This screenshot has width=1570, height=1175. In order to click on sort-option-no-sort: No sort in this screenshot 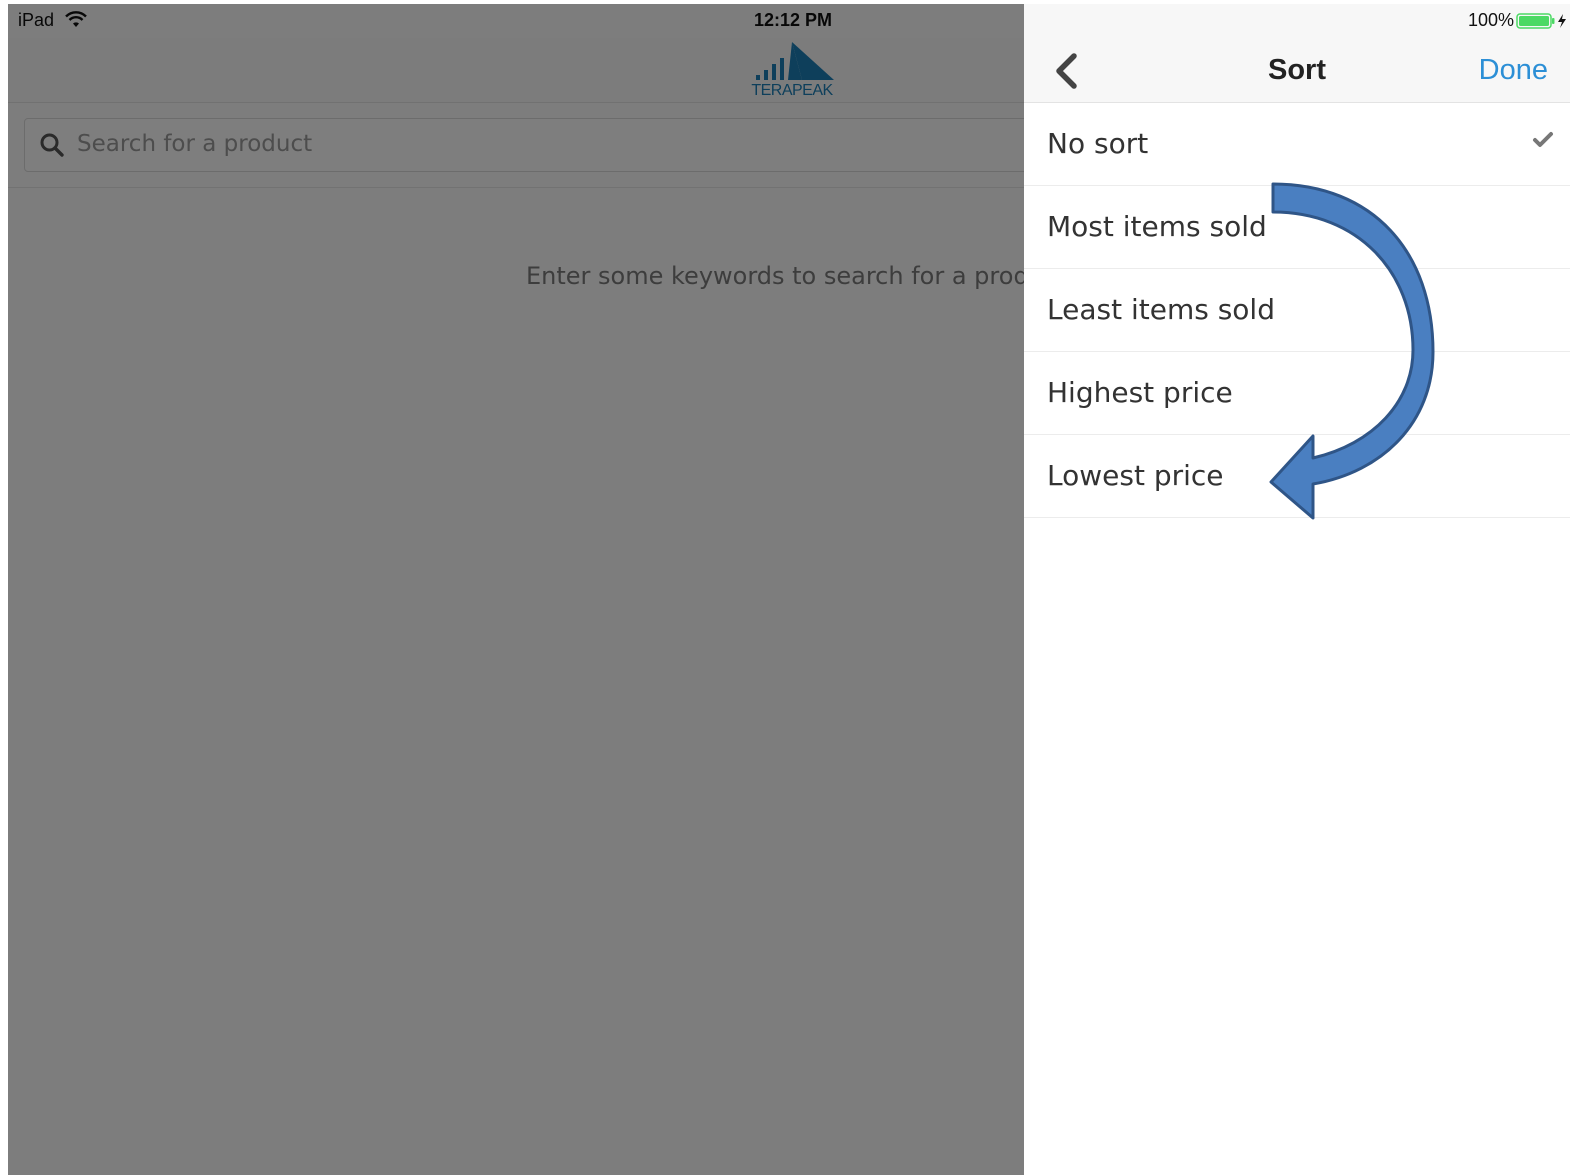, I will do `click(1297, 144)`.